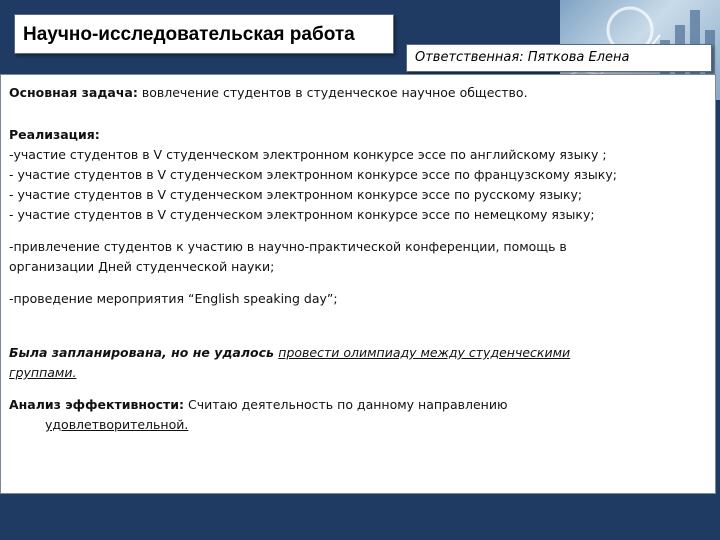 Image resolution: width=720 pixels, height=540 pixels. I want to click on conference-line-2: организации Дней студенческой науки;, so click(142, 266).